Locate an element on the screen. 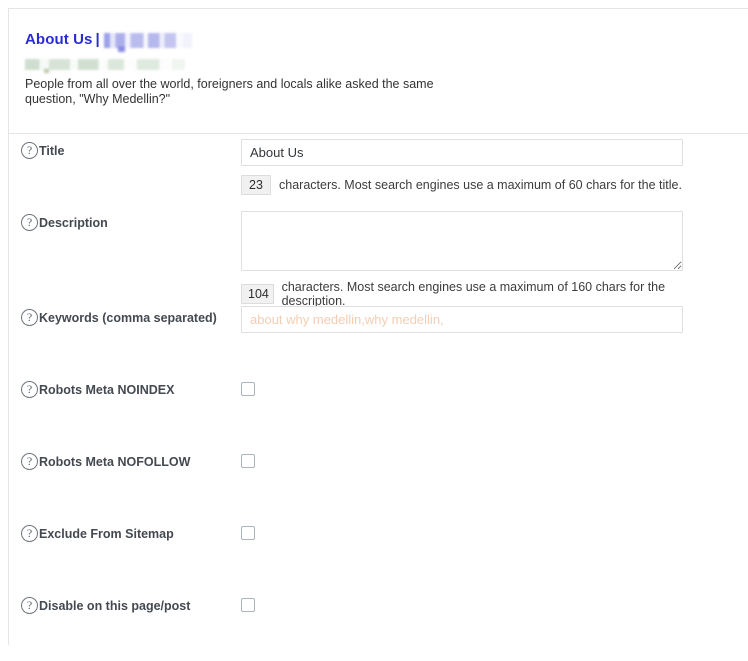  disable-on-page-label-group: ? Disable on this page/post is located at coordinates (105, 605).